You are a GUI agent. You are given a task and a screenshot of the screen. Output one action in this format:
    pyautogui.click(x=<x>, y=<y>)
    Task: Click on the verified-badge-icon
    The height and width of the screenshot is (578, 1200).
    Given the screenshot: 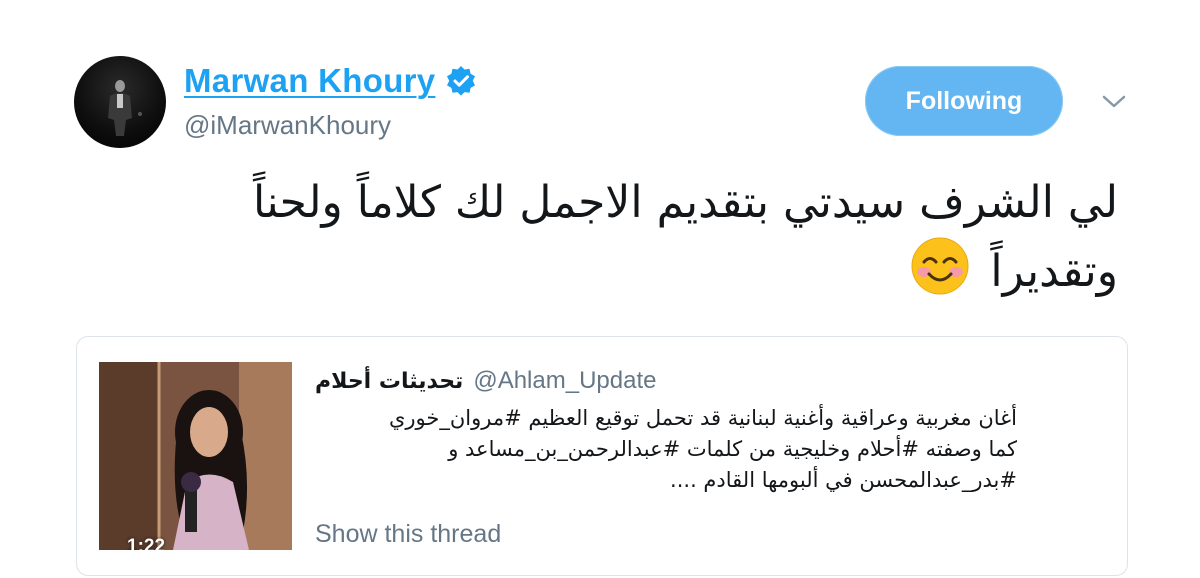 What is the action you would take?
    pyautogui.click(x=461, y=81)
    